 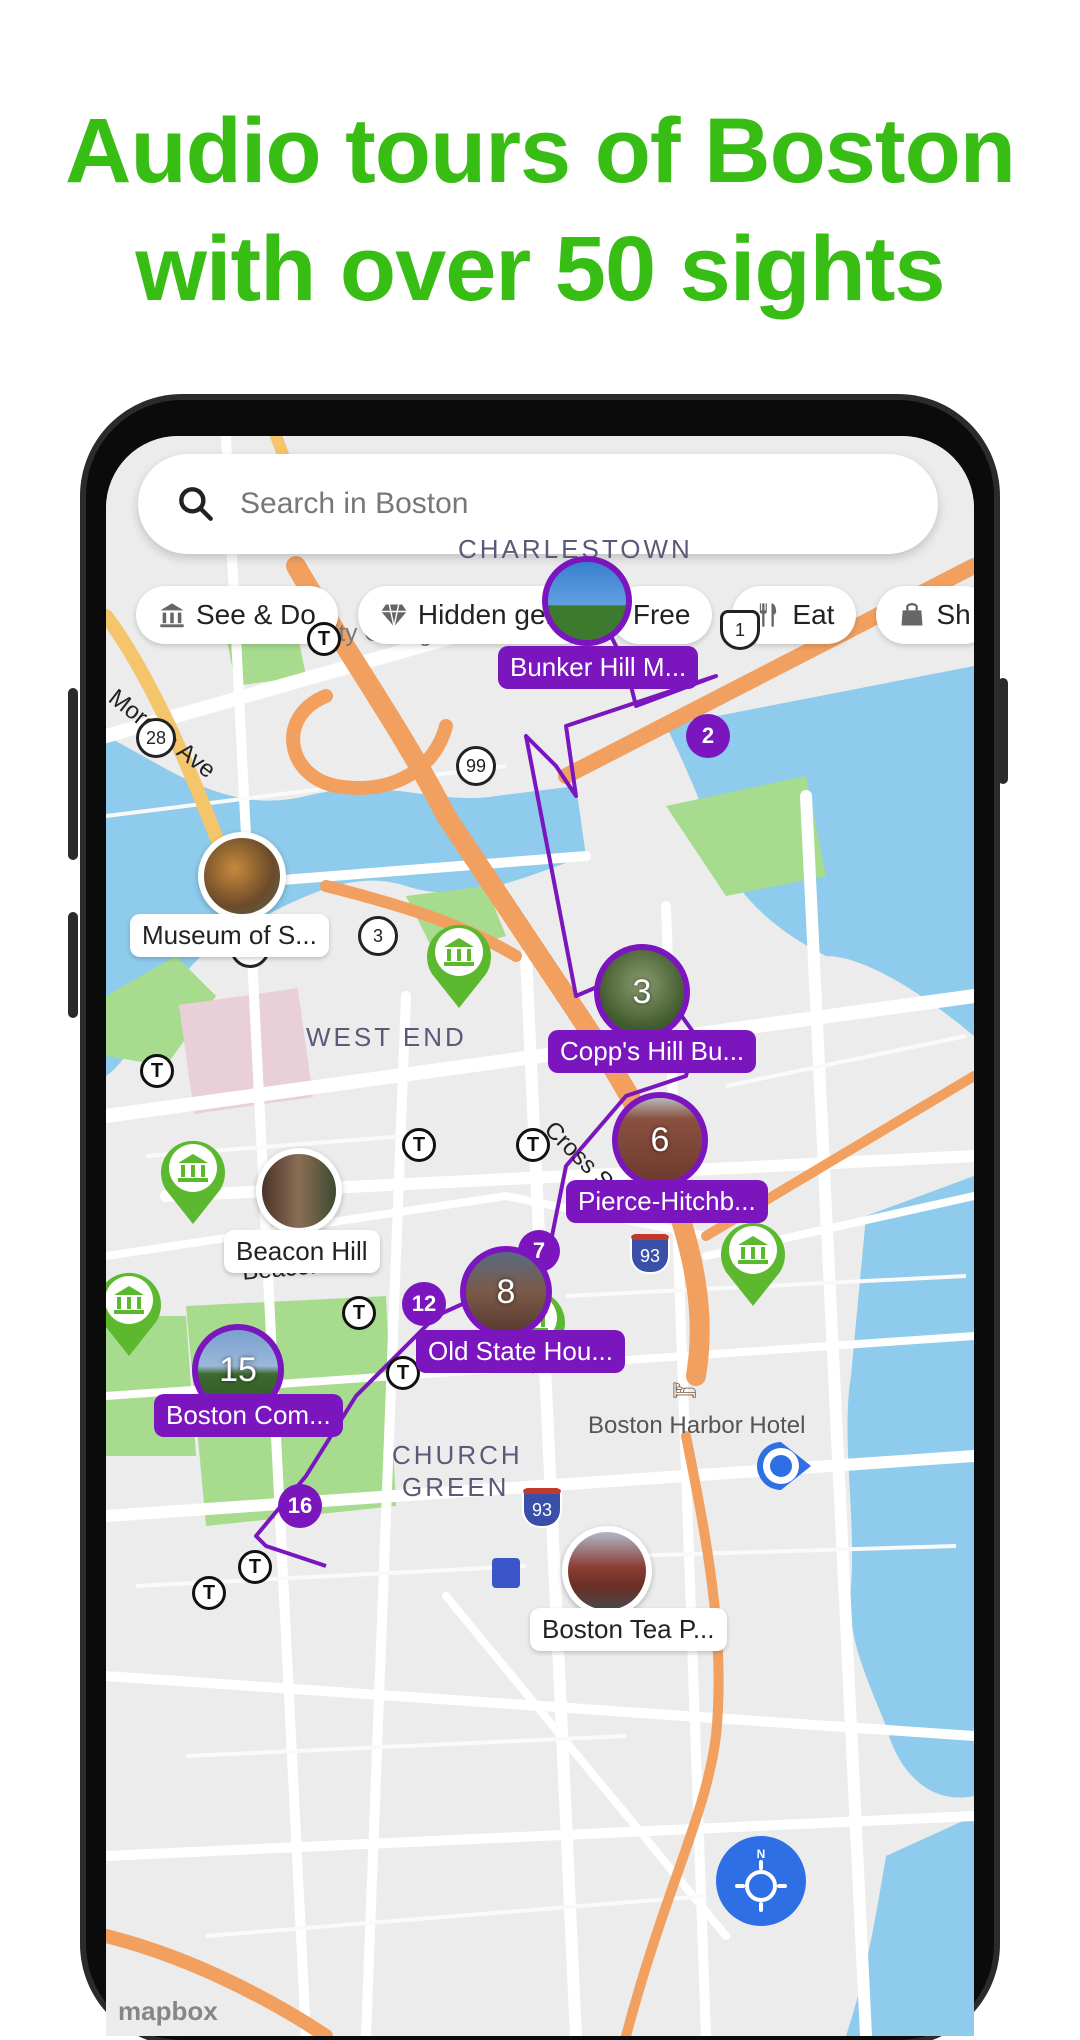 I want to click on power-button, so click(x=73, y=965).